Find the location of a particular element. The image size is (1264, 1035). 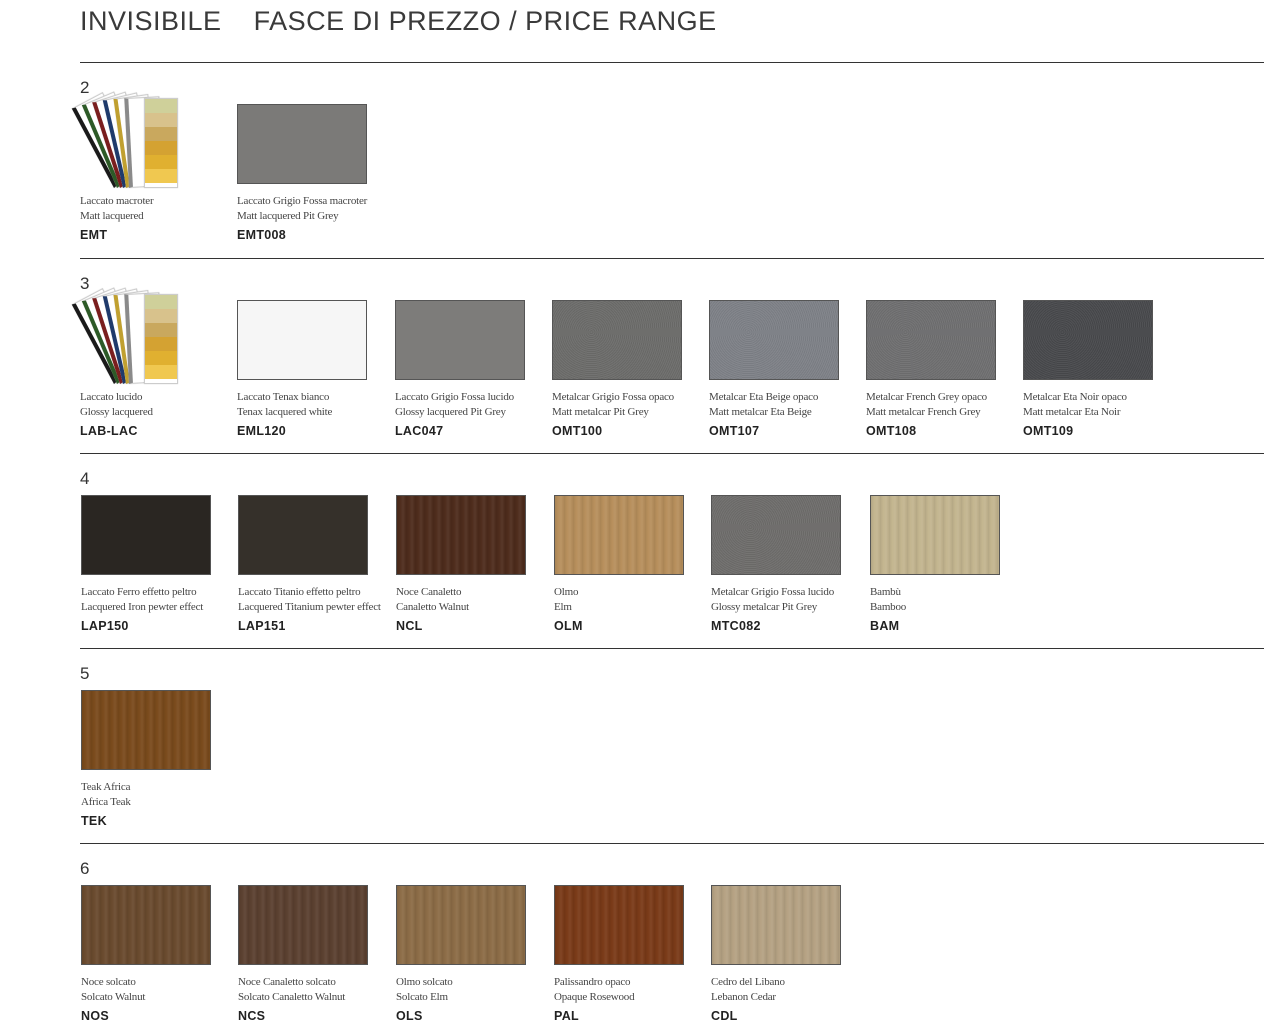

finish-code: OLS is located at coordinates (409, 1016).